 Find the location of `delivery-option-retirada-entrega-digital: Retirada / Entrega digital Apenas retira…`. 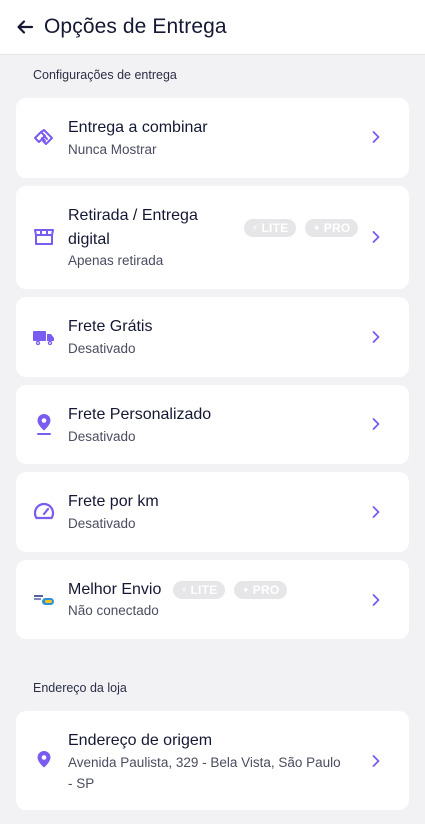

delivery-option-retirada-entrega-digital: Retirada / Entrega digital Apenas retira… is located at coordinates (212, 237).